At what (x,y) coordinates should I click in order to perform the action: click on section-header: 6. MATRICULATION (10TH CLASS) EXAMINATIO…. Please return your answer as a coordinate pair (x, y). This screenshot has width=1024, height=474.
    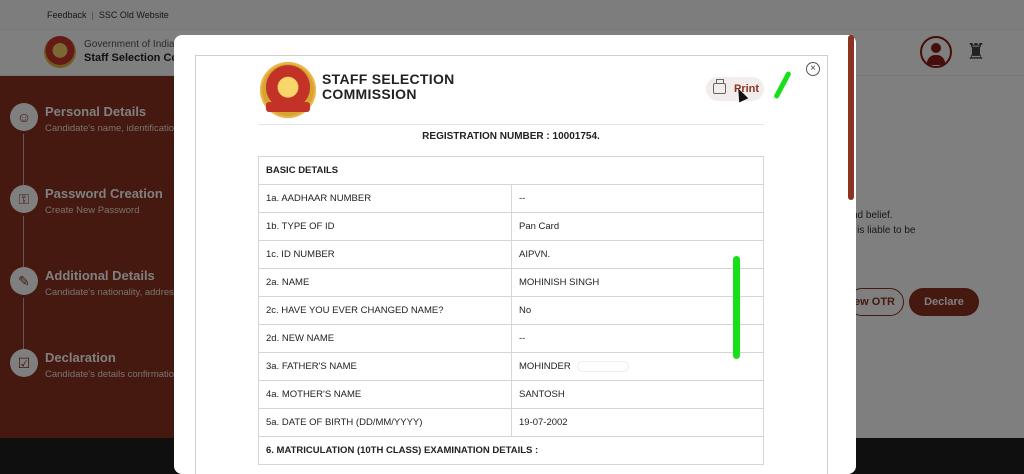
    Looking at the image, I should click on (511, 451).